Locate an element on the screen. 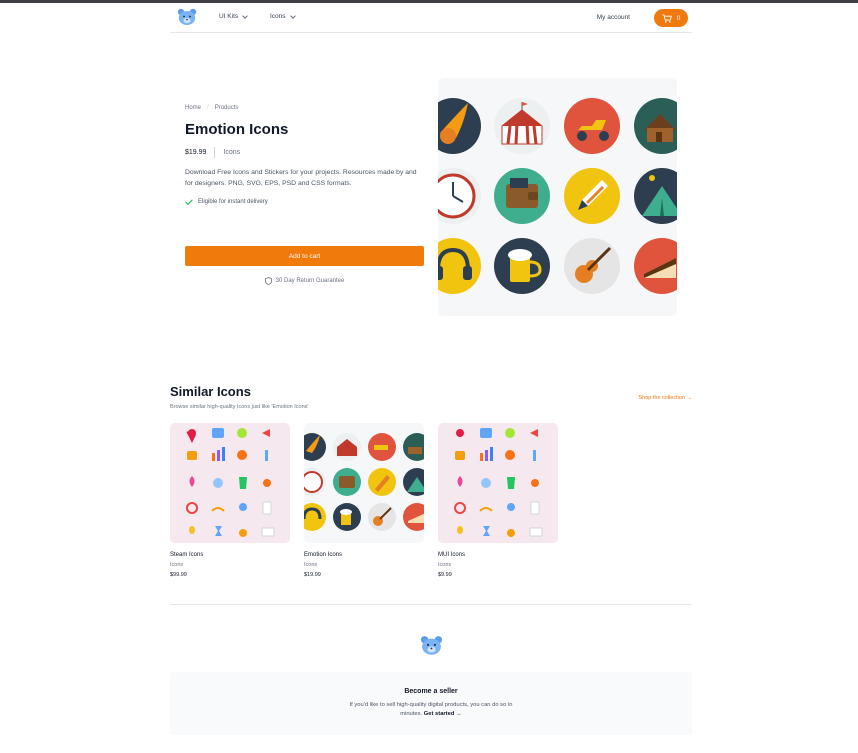 Image resolution: width=858 pixels, height=753 pixels. cart-icon is located at coordinates (667, 18).